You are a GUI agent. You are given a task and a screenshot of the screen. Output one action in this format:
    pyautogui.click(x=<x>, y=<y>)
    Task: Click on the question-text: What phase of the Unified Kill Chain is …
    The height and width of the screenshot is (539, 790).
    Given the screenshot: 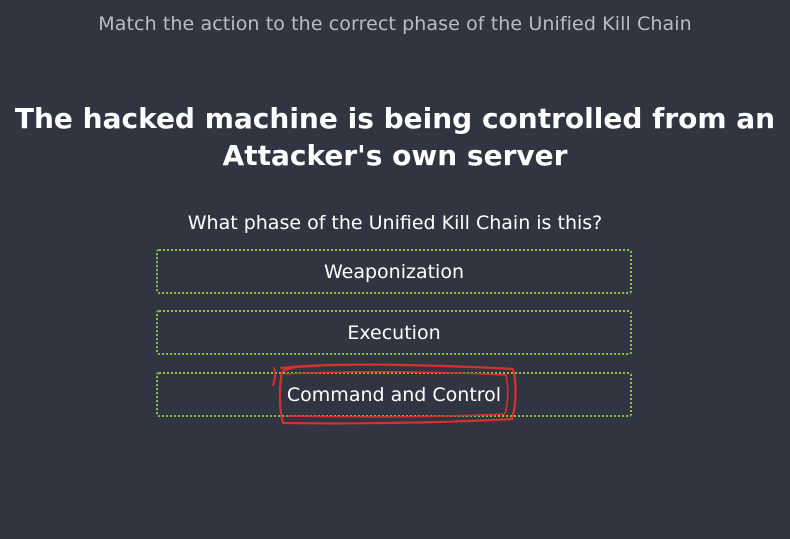 What is the action you would take?
    pyautogui.click(x=395, y=223)
    